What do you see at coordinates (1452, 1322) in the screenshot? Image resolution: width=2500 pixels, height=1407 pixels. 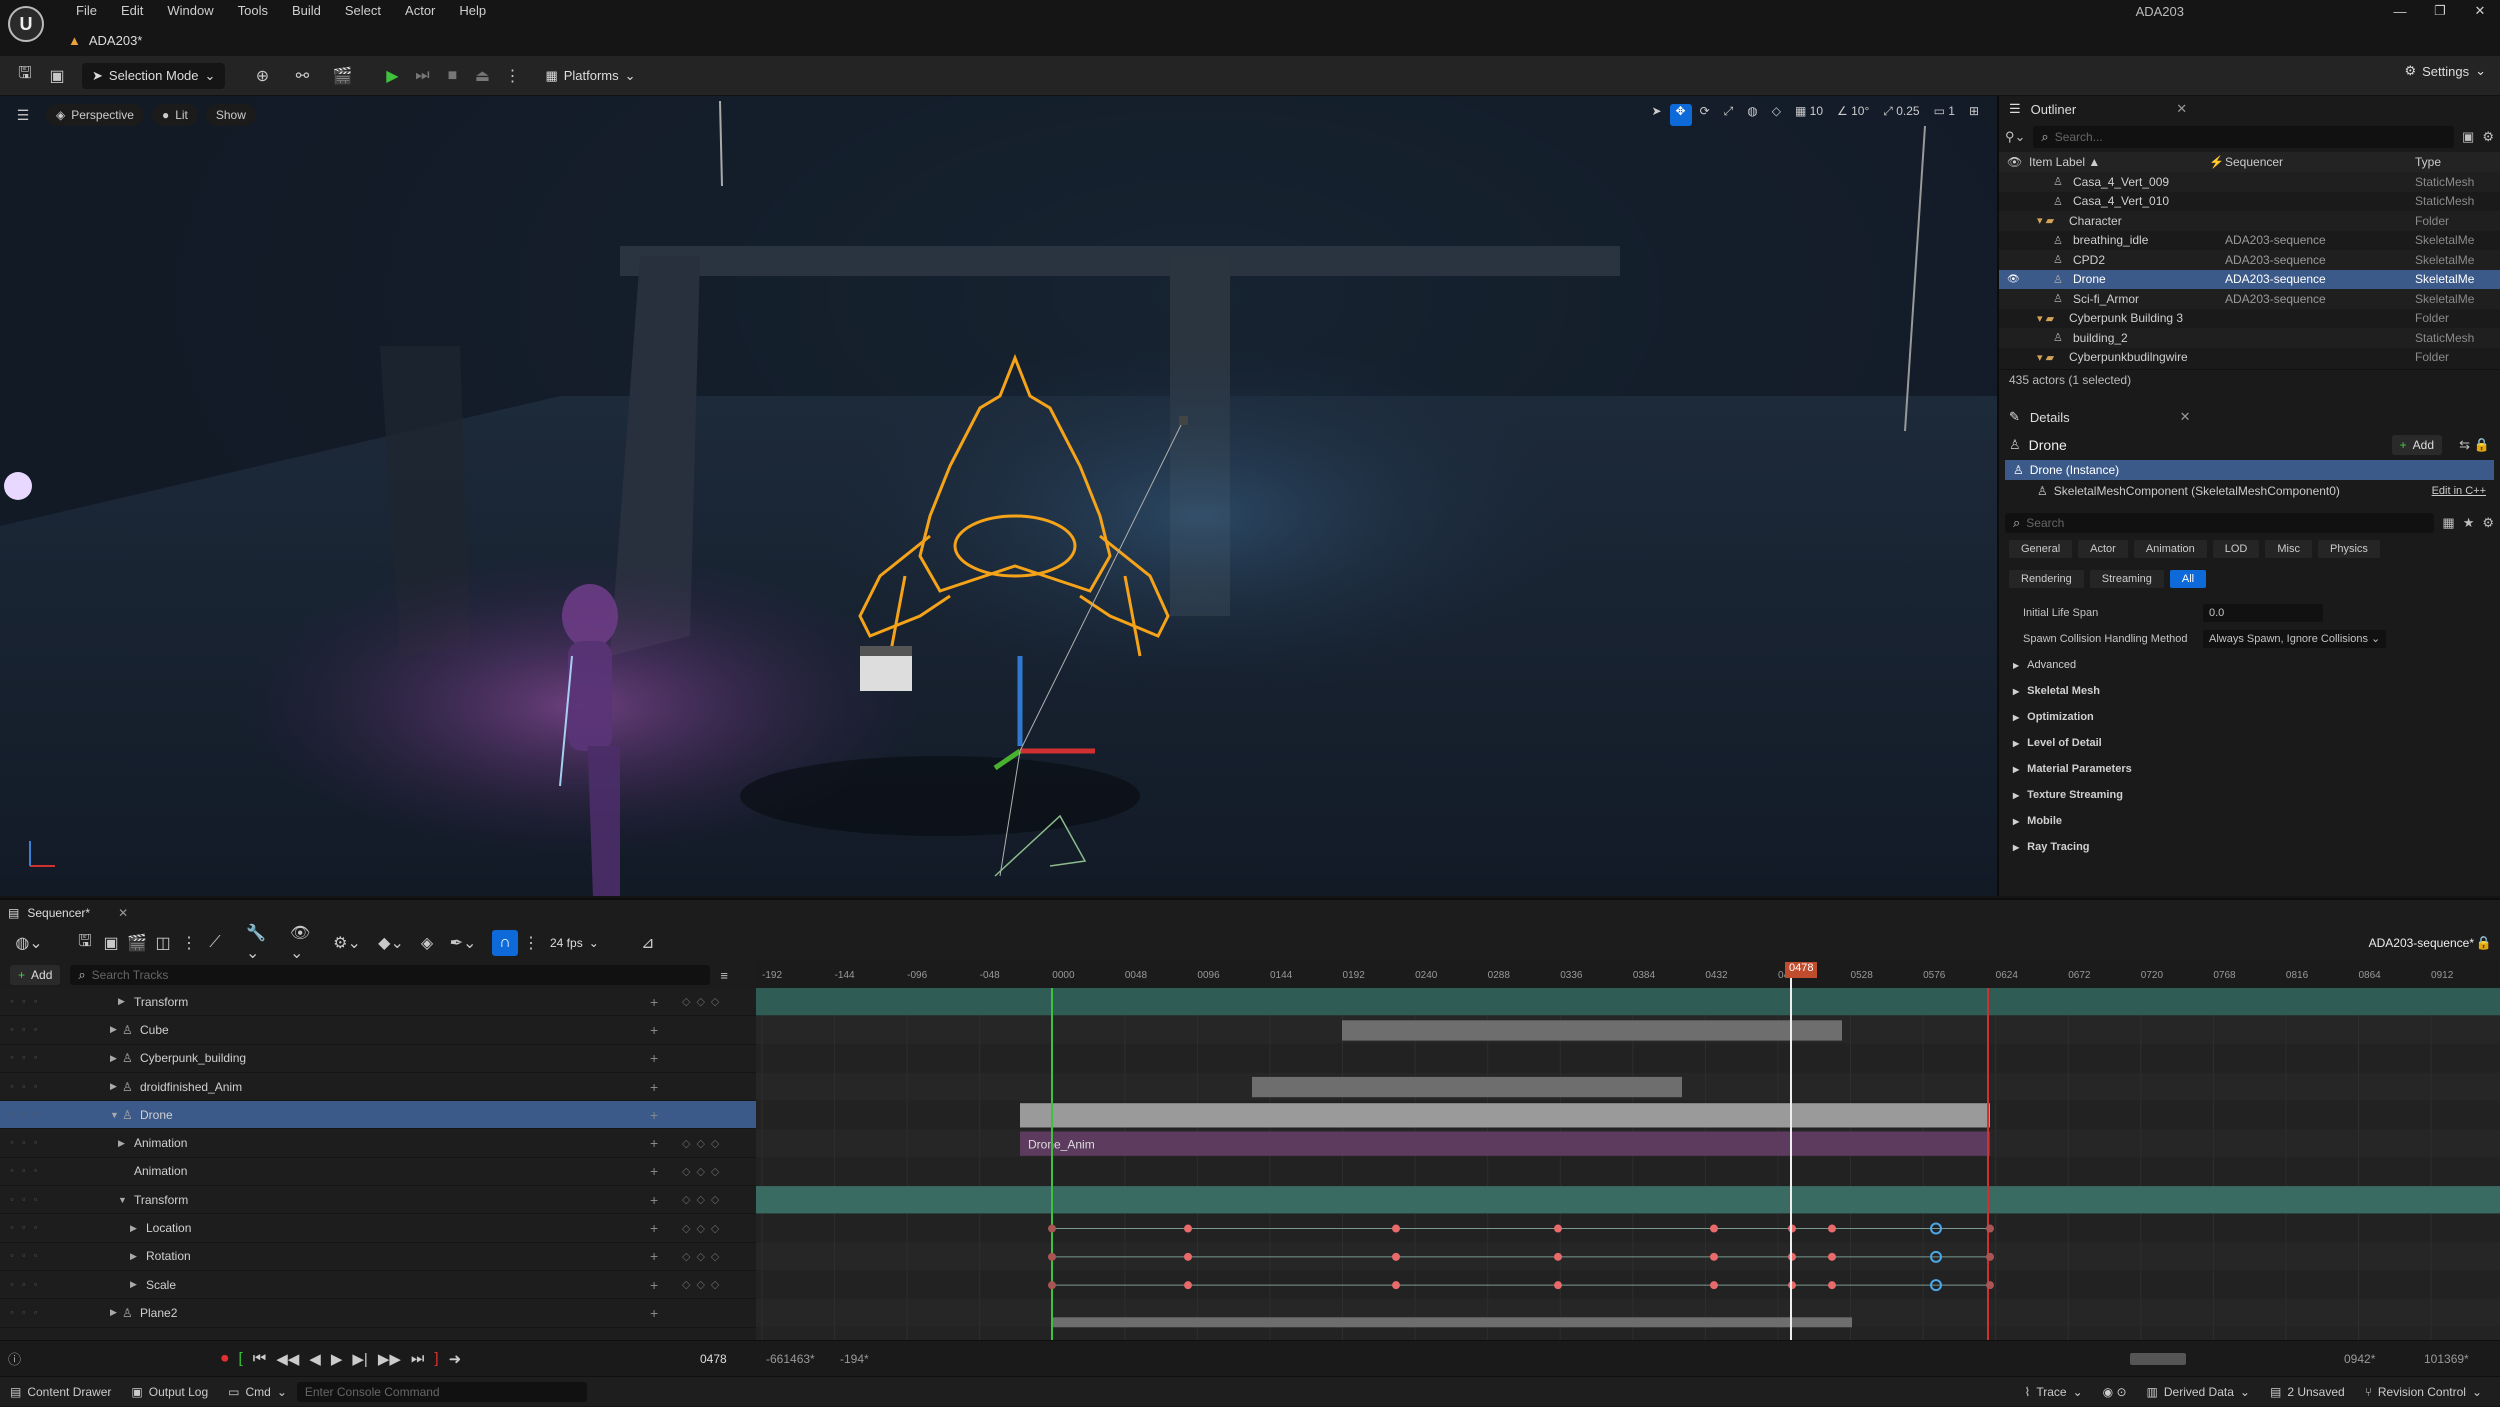 I see `plane-section` at bounding box center [1452, 1322].